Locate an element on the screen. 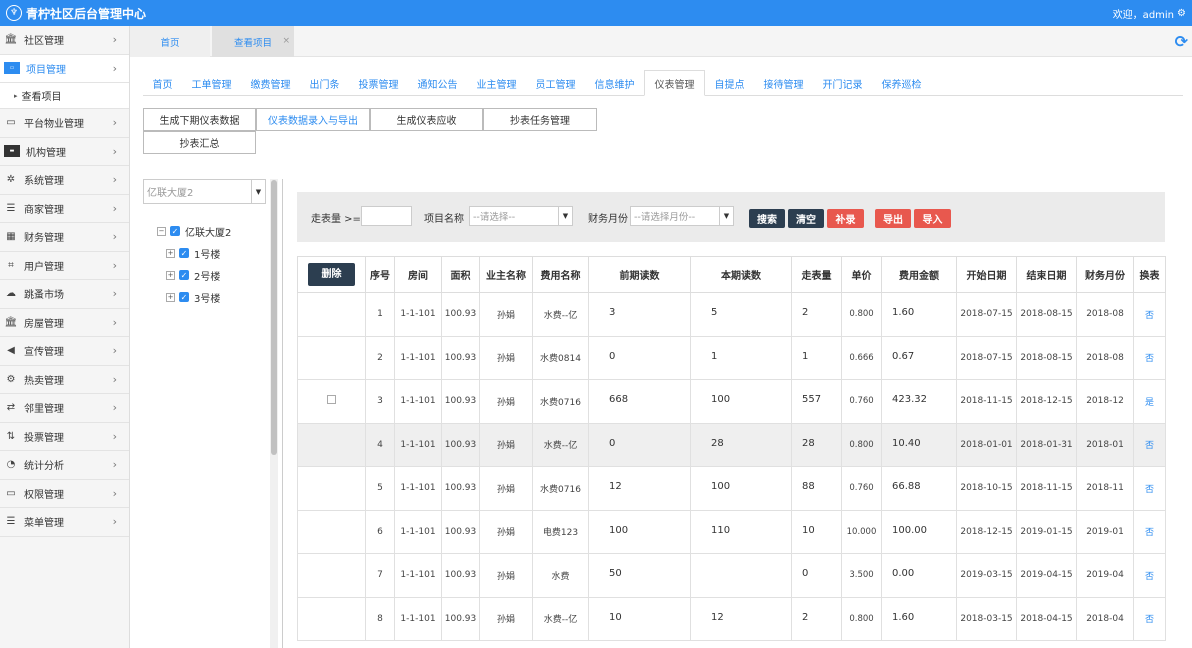 This screenshot has height=648, width=1192. table-cell: 2018-01 is located at coordinates (1105, 444).